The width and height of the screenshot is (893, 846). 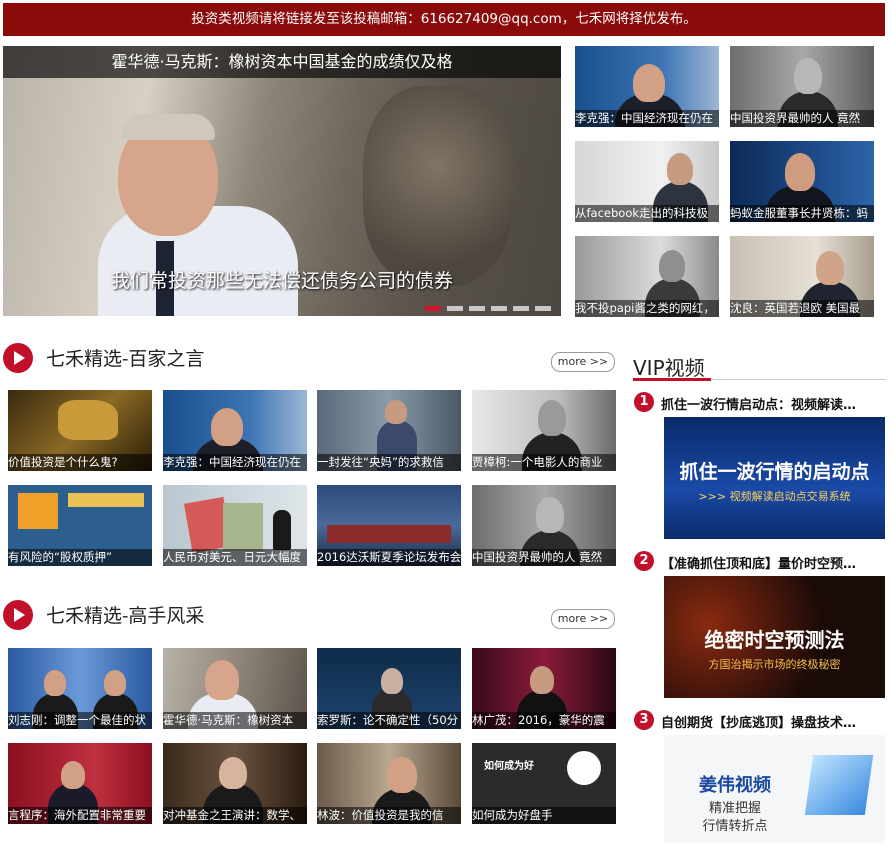 I want to click on headline-strip, so click(x=106, y=500).